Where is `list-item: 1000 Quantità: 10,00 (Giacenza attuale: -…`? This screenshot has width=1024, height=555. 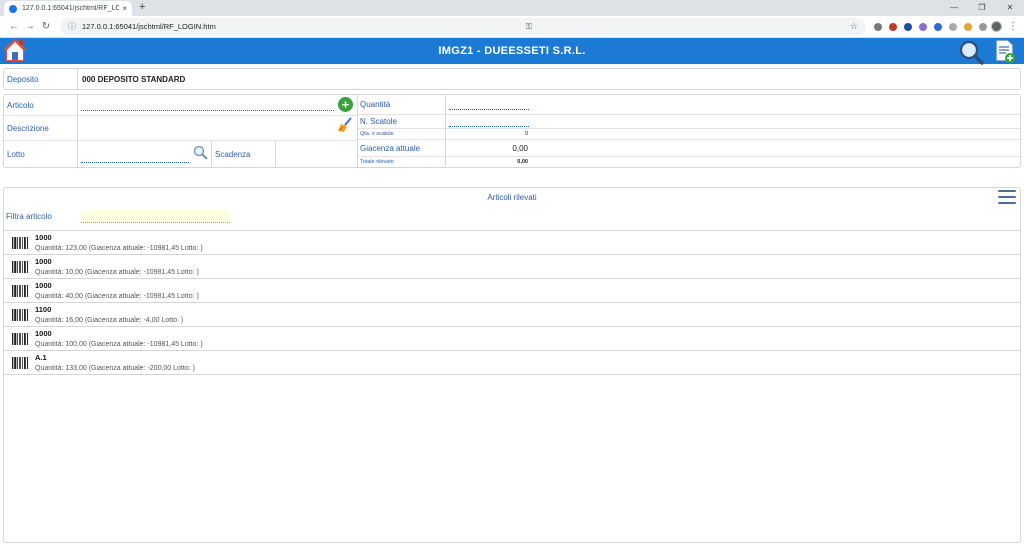 list-item: 1000 Quantità: 10,00 (Giacenza attuale: -… is located at coordinates (512, 267).